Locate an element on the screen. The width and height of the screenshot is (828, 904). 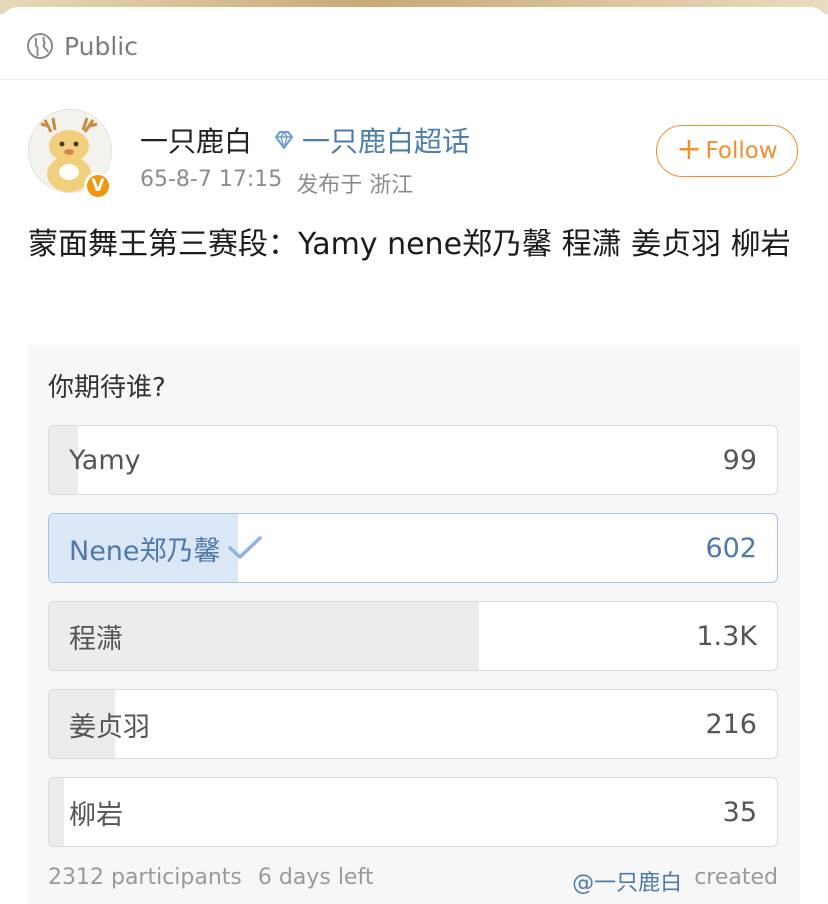
poll-option-label-row: Nene郑乃馨 is located at coordinates (166, 548).